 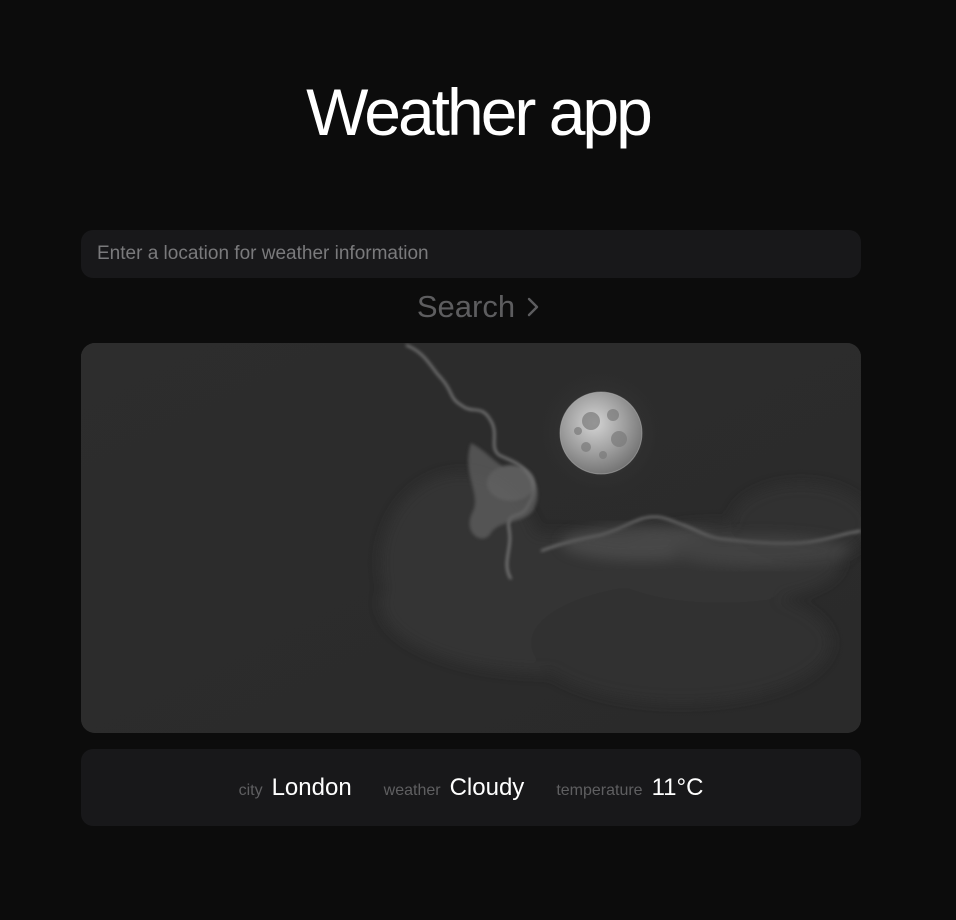 What do you see at coordinates (412, 790) in the screenshot?
I see `weather-label: weather` at bounding box center [412, 790].